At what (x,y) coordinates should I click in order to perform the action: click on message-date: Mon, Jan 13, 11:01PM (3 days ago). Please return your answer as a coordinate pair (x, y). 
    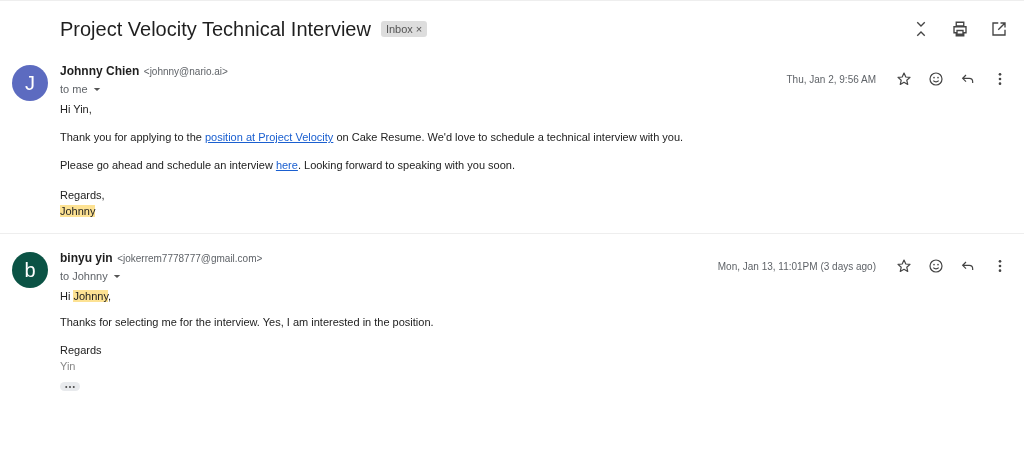
    Looking at the image, I should click on (796, 266).